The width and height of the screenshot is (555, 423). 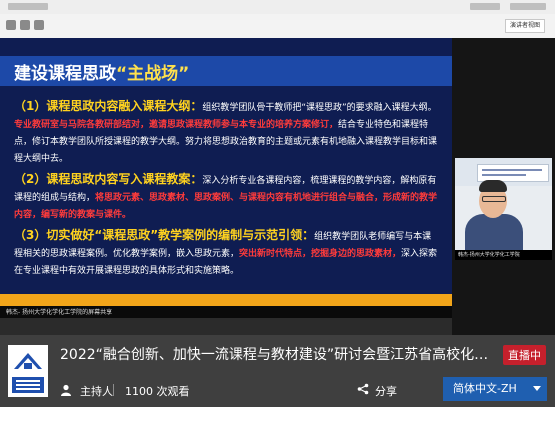 What do you see at coordinates (226, 326) in the screenshot?
I see `screen-bottom-band` at bounding box center [226, 326].